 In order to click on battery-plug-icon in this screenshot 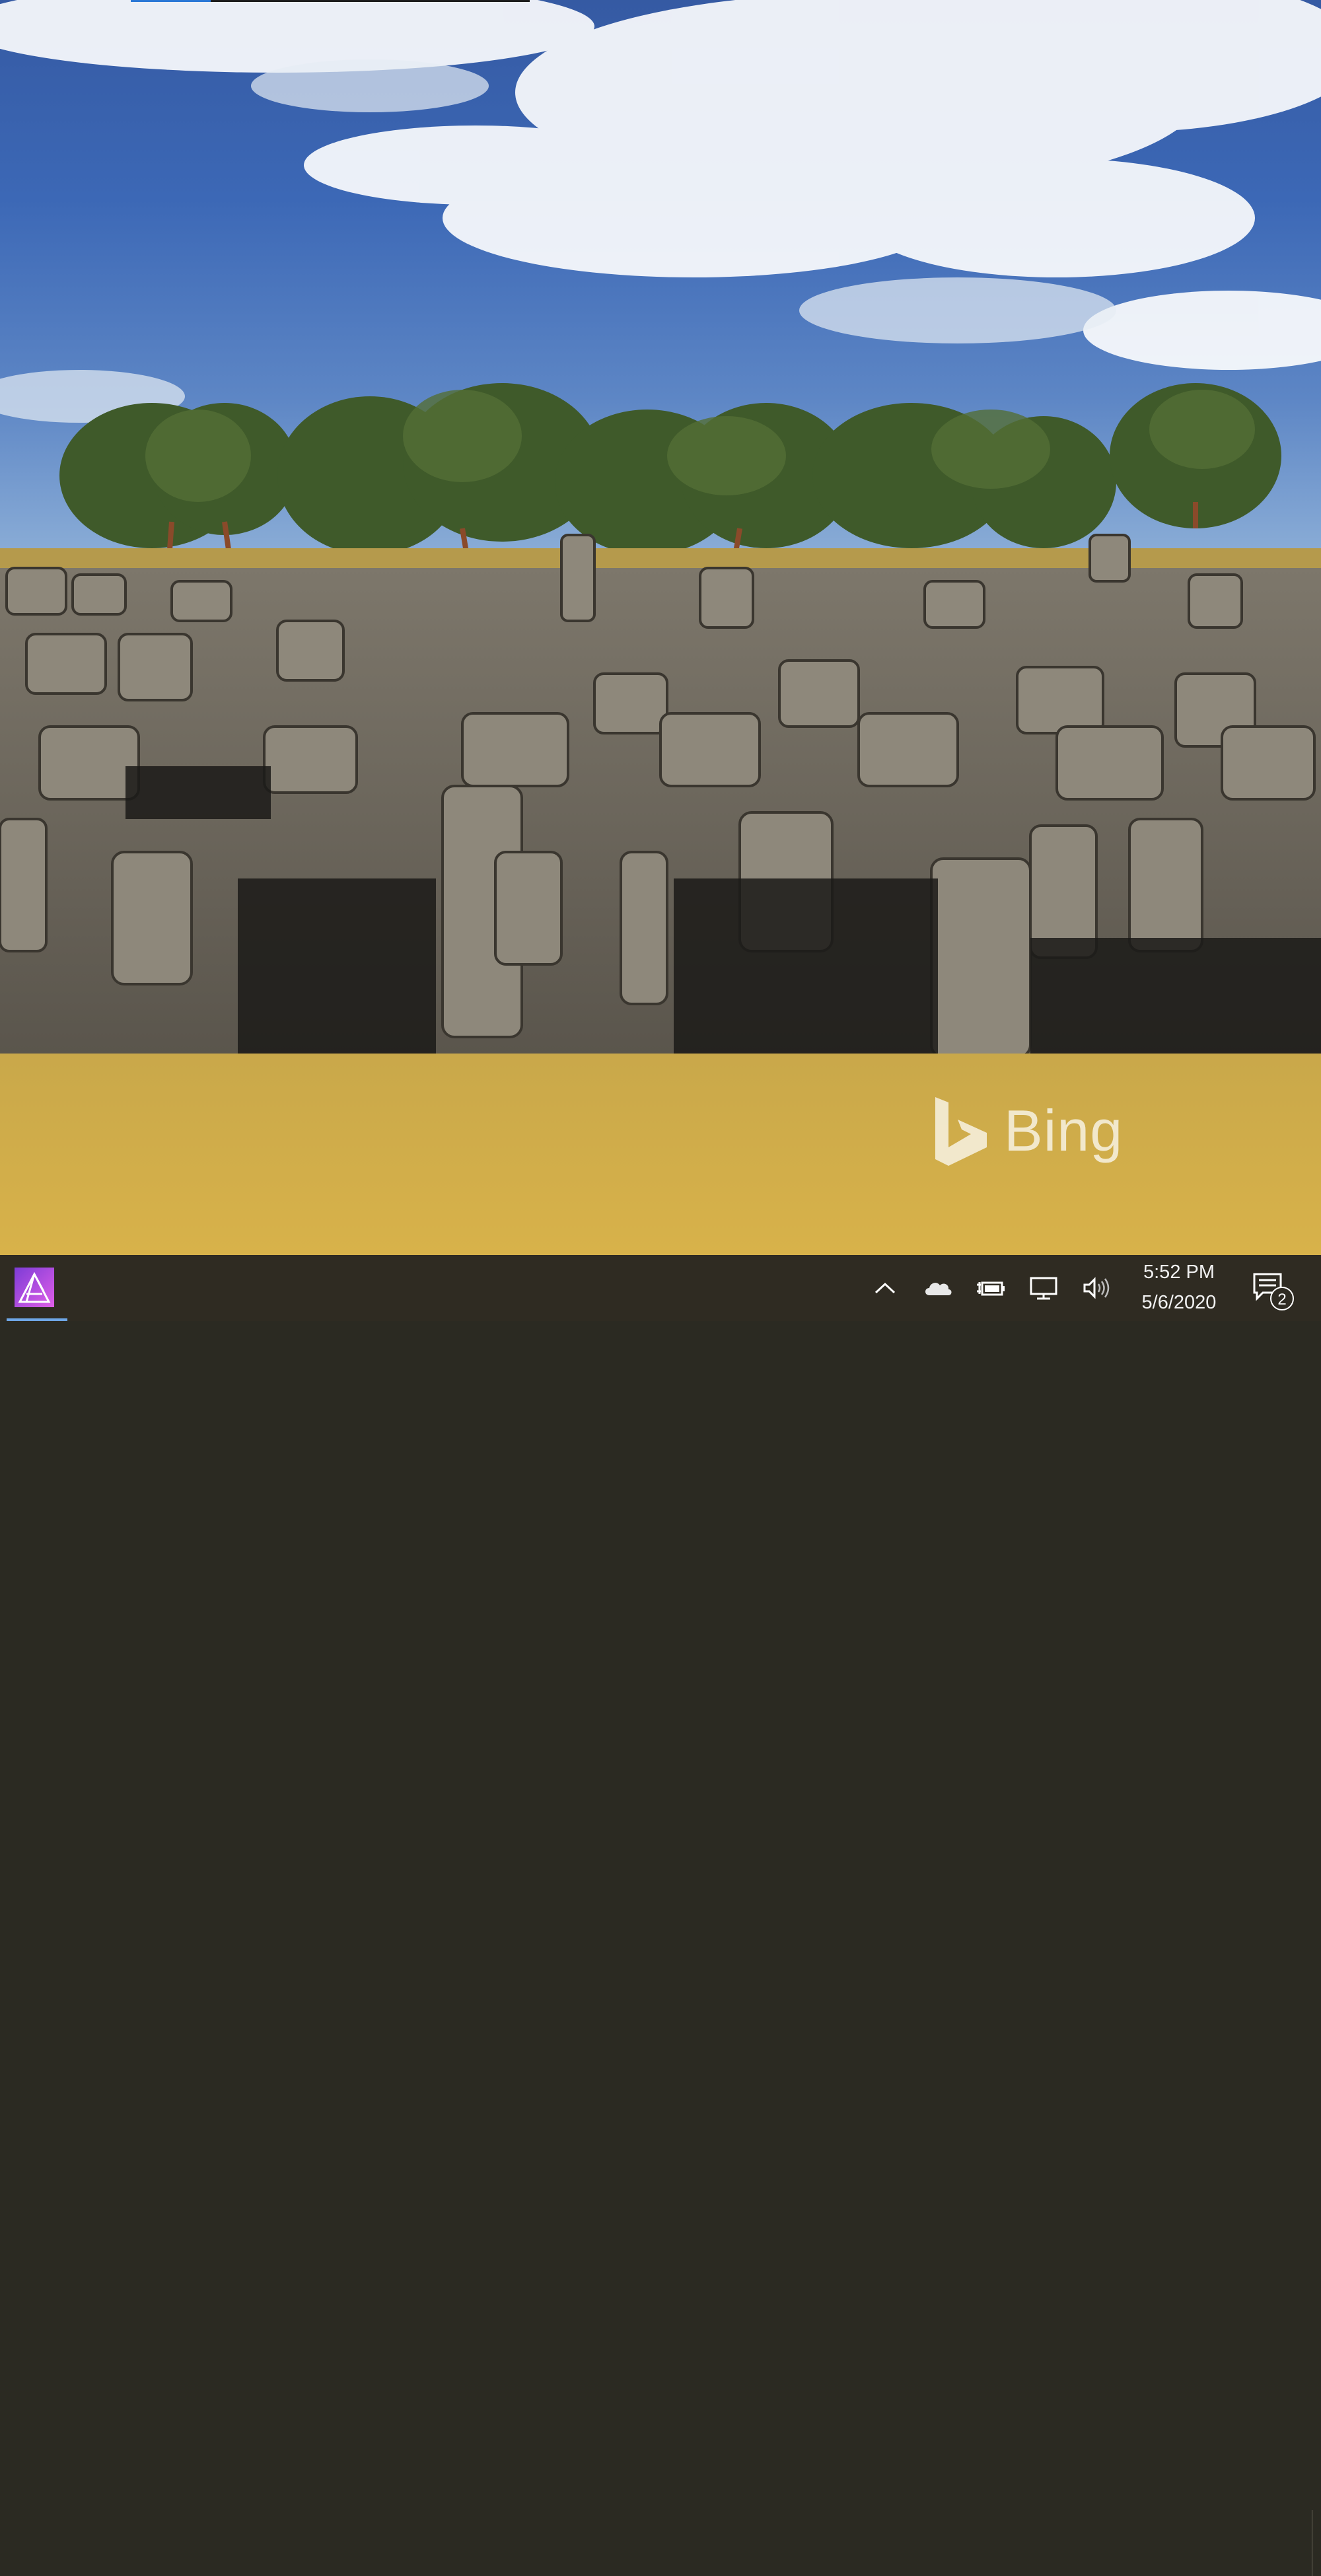, I will do `click(991, 1289)`.